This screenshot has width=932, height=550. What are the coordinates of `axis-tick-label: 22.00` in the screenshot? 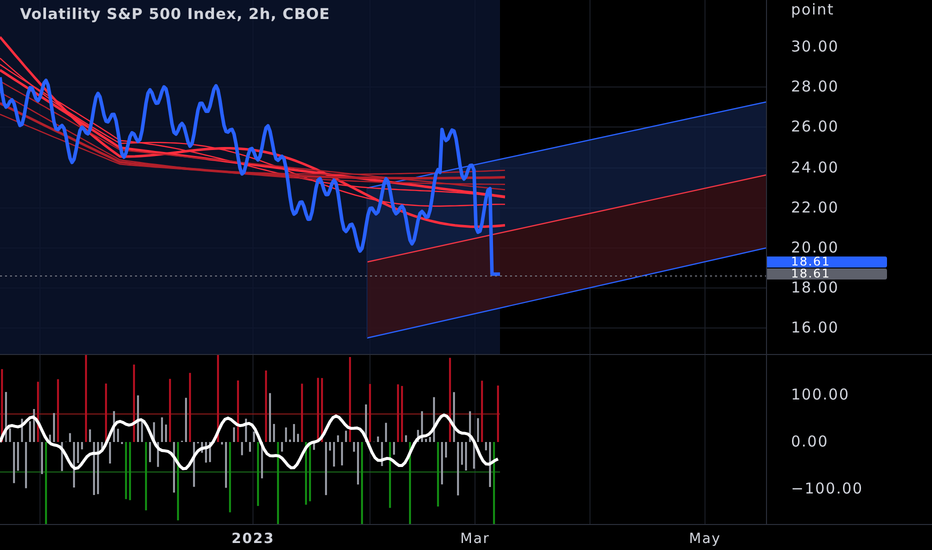 It's located at (815, 207).